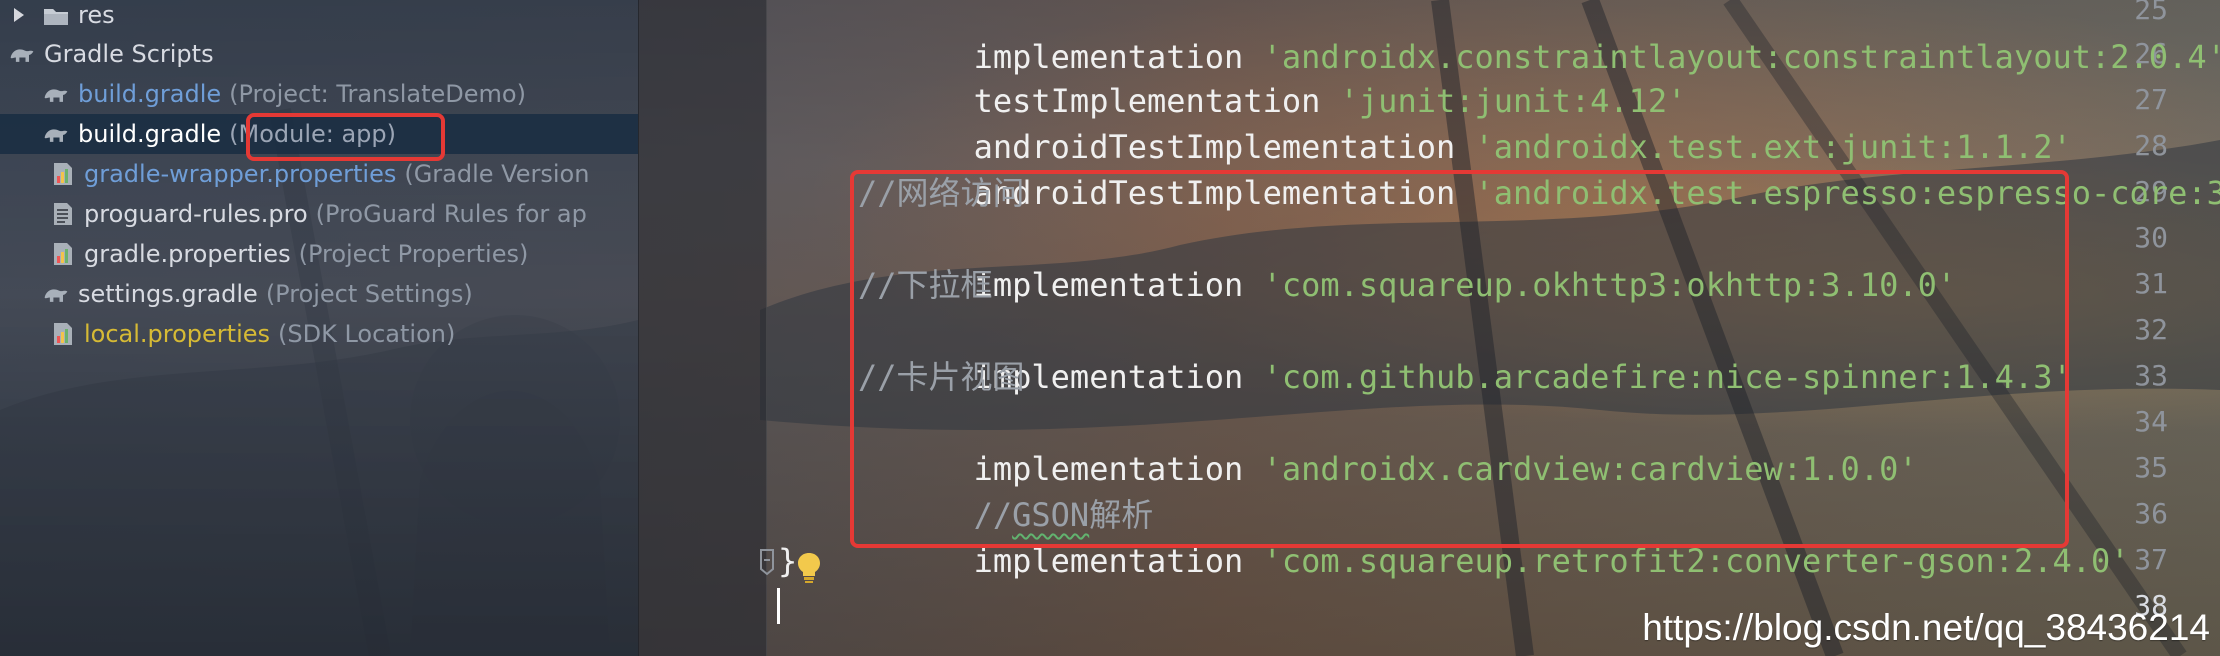 This screenshot has height=656, width=2220. Describe the element at coordinates (187, 254) in the screenshot. I see `tree-item-label: gradle.properties` at that location.